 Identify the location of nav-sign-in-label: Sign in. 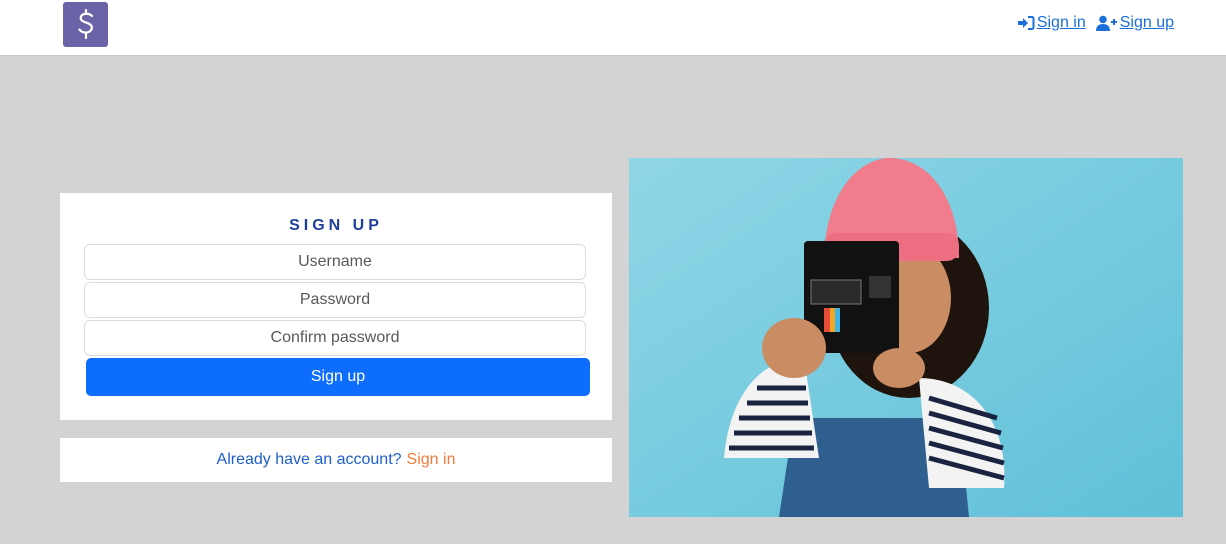
(1061, 22).